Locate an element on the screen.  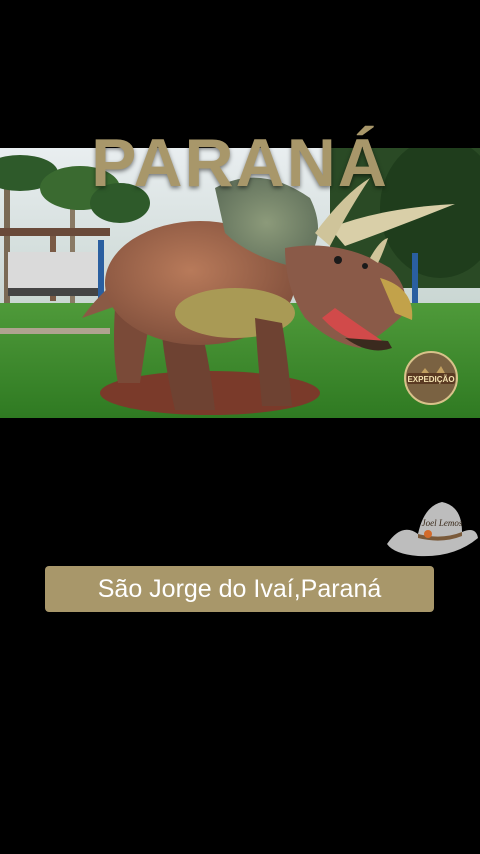
location-caption: São Jorge do Ivaí,Paraná is located at coordinates (239, 589).